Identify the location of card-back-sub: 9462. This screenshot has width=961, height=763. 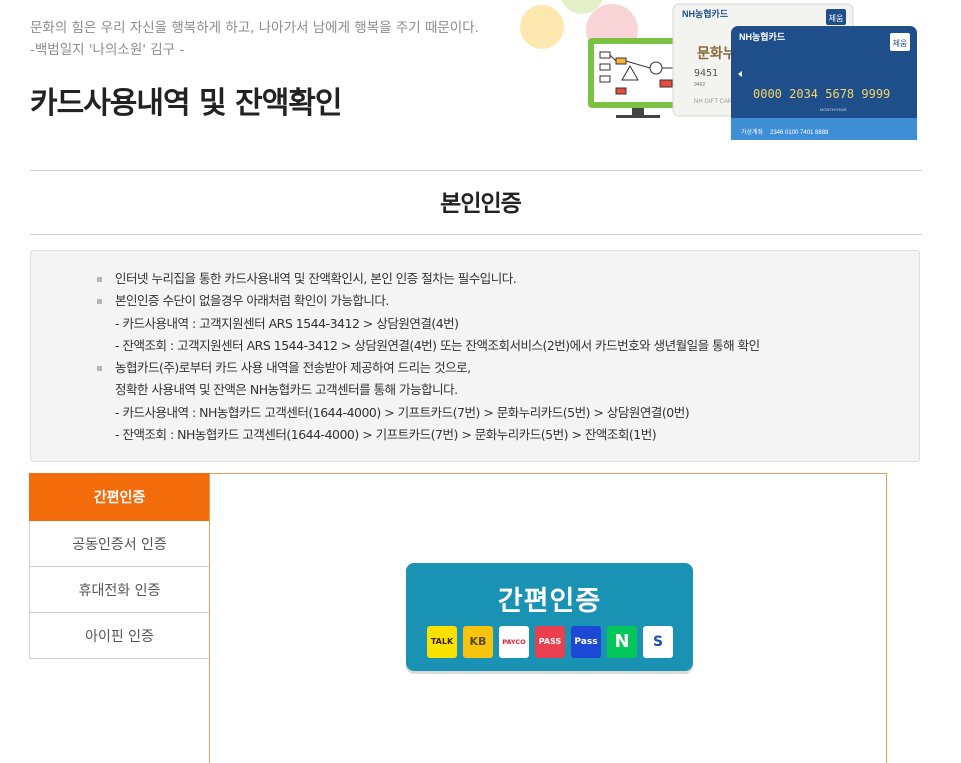
(699, 85).